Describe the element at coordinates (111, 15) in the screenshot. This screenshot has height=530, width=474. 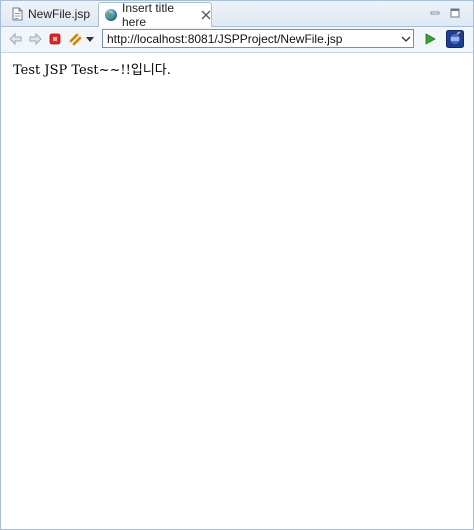
I see `globe-icon` at that location.